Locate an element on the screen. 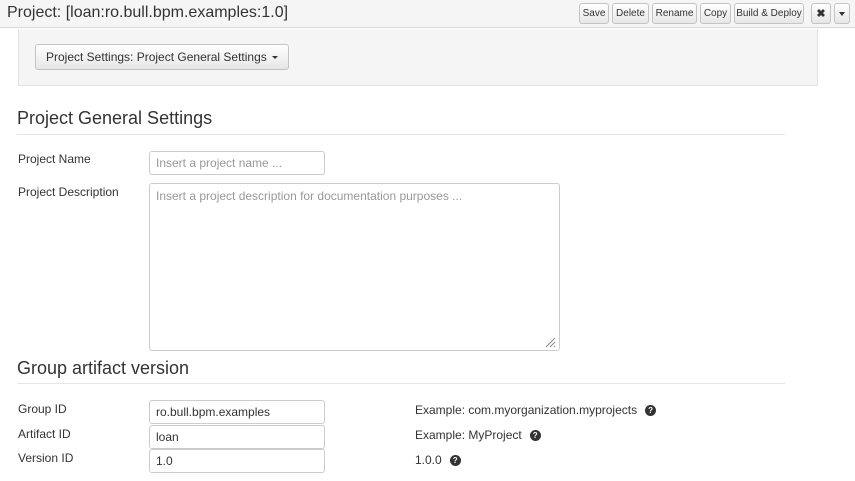  version-id-example: 1.0.0 ? is located at coordinates (438, 460).